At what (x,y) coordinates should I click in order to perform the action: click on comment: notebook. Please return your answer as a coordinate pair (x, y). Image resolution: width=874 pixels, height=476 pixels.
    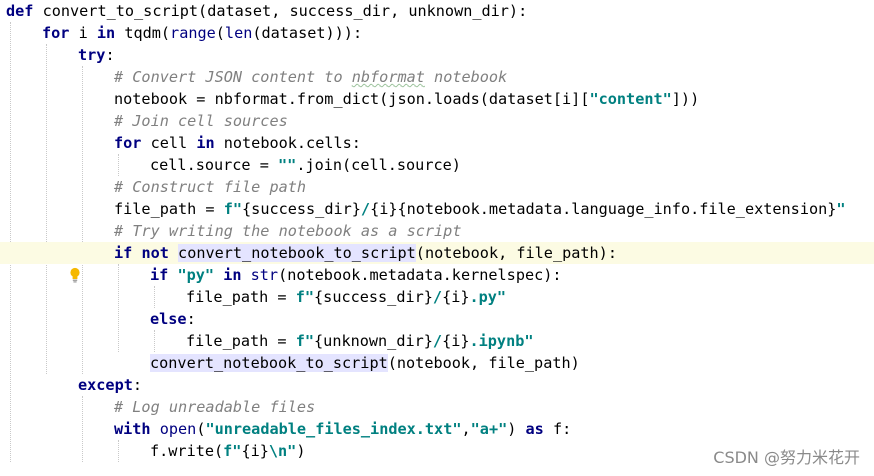
    Looking at the image, I should click on (466, 77).